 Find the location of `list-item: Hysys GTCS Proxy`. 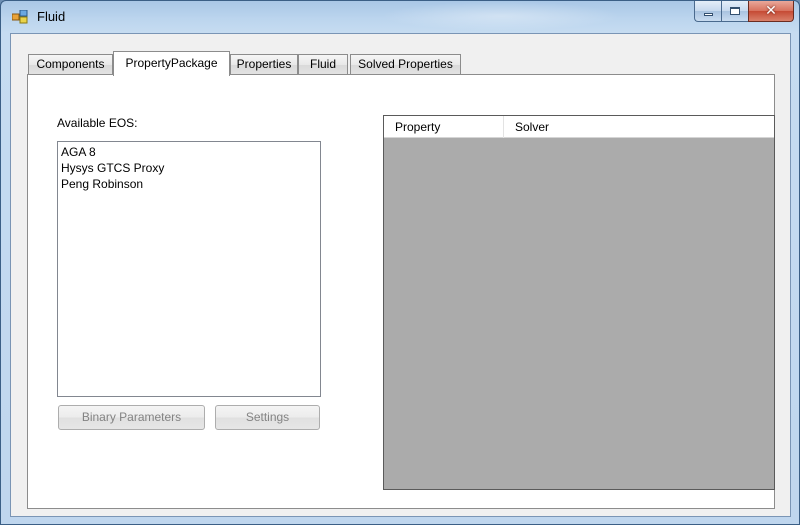

list-item: Hysys GTCS Proxy is located at coordinates (189, 168).